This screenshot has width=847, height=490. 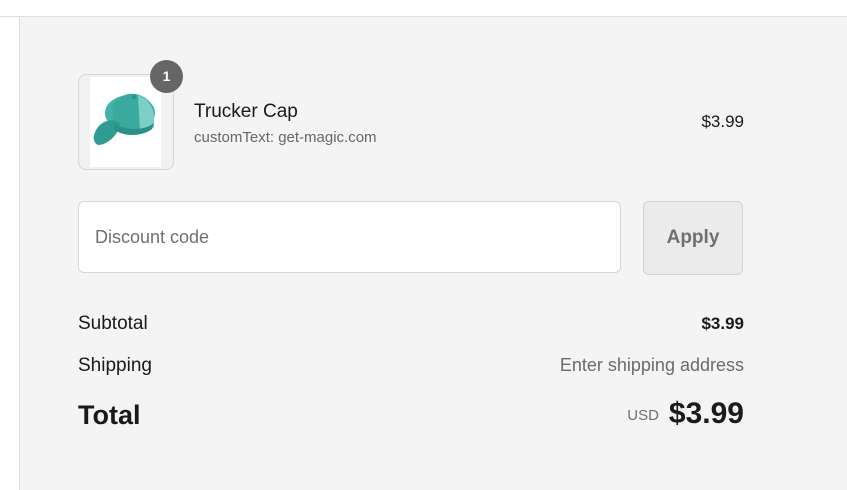 I want to click on subtotal-label: Subtotal, so click(x=113, y=323).